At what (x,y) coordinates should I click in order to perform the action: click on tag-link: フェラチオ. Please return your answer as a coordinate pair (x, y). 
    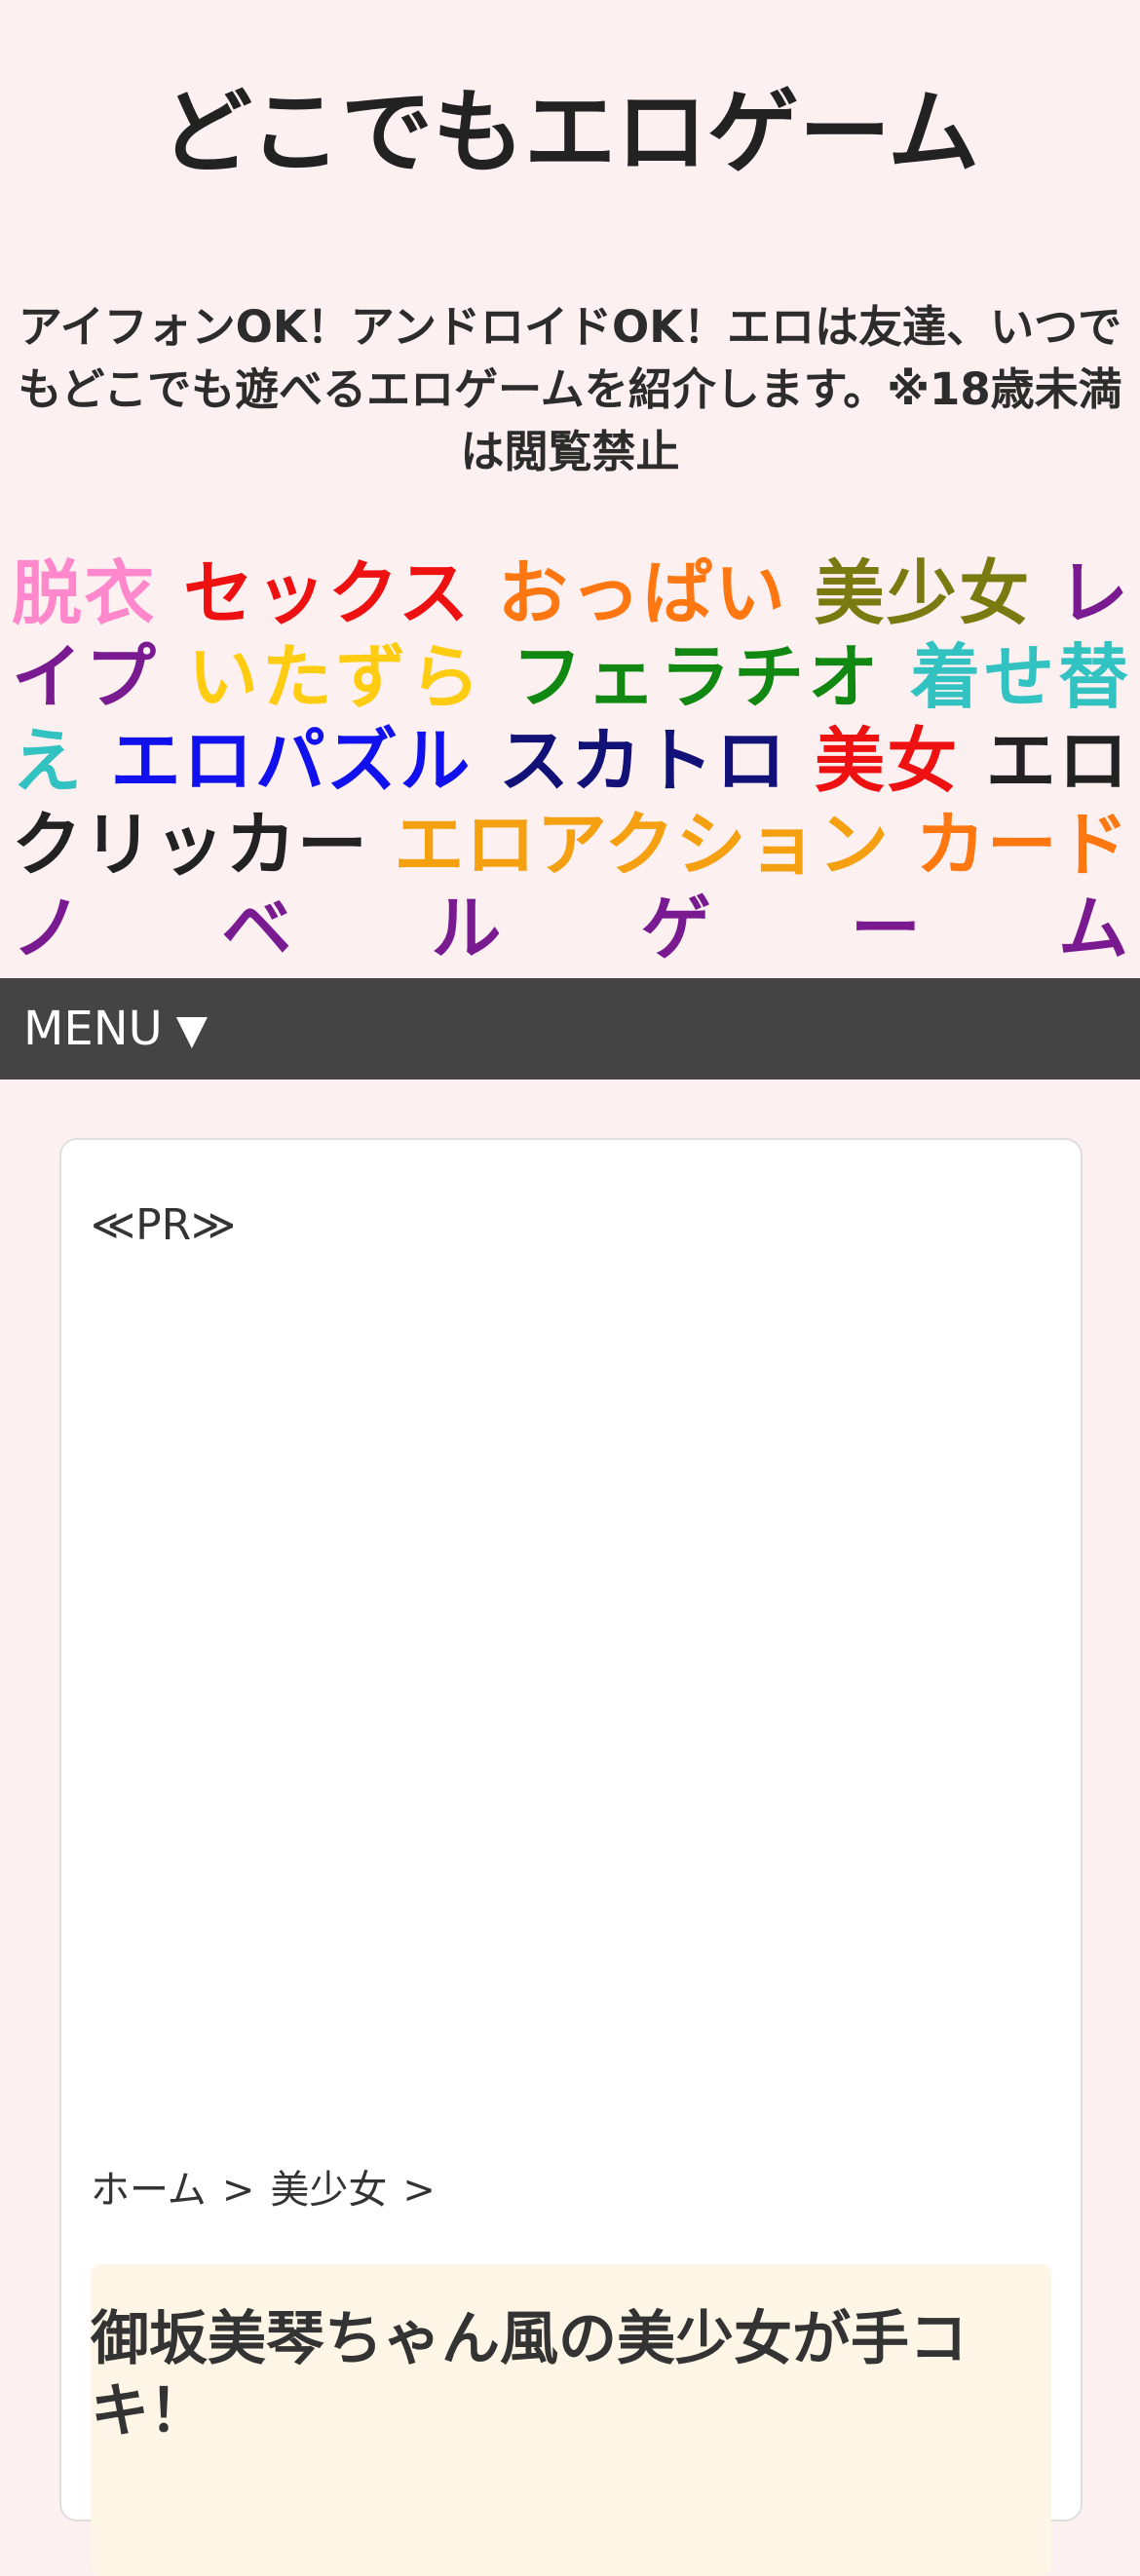
    Looking at the image, I should click on (698, 677).